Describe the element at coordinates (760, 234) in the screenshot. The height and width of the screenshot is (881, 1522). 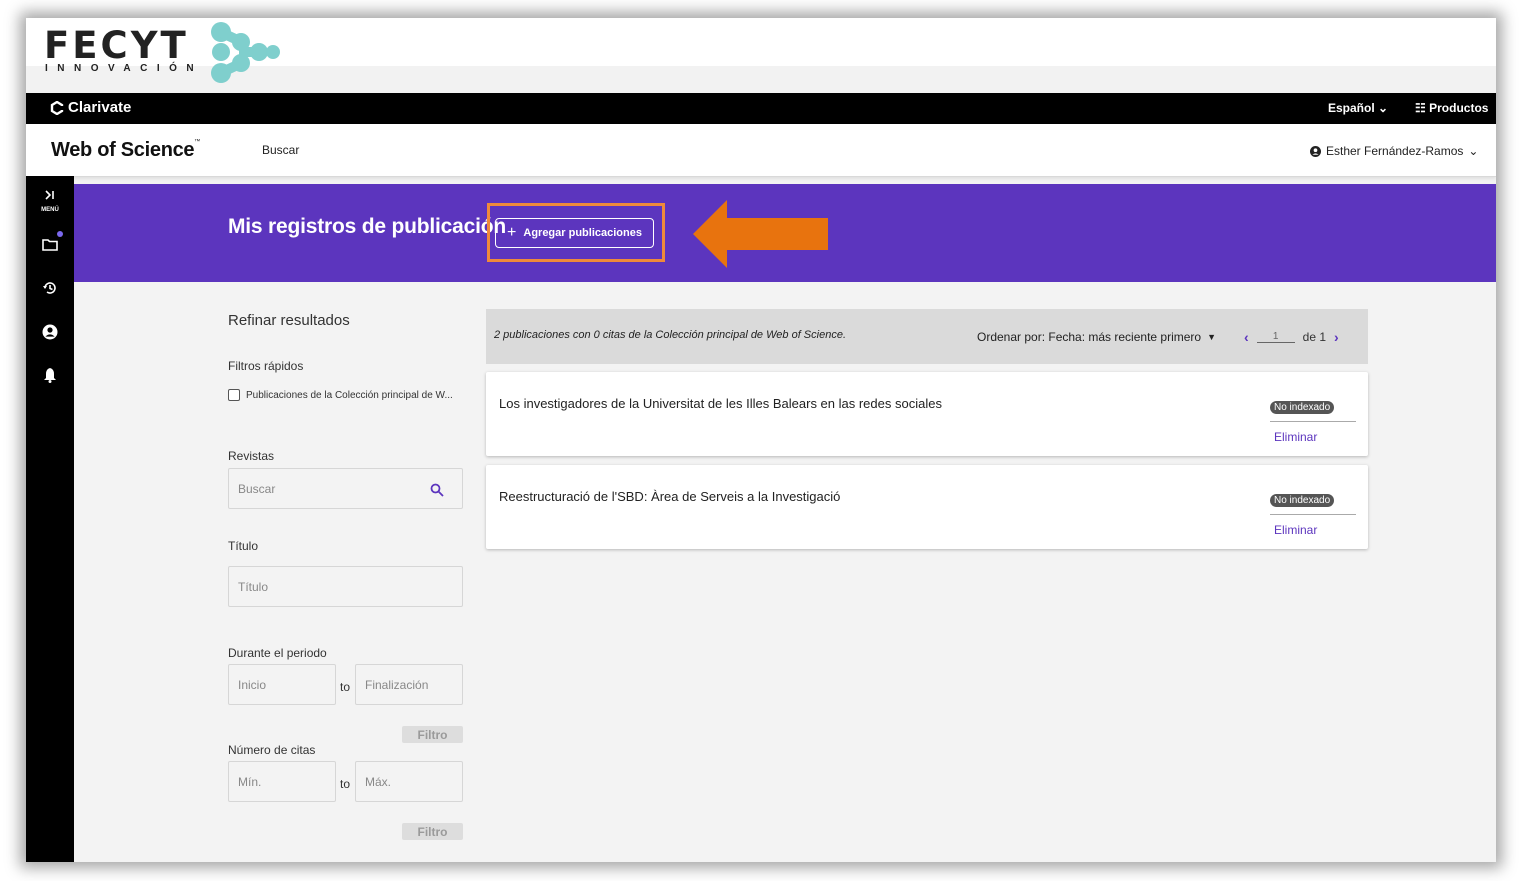
I see `arrow-left-icon` at that location.